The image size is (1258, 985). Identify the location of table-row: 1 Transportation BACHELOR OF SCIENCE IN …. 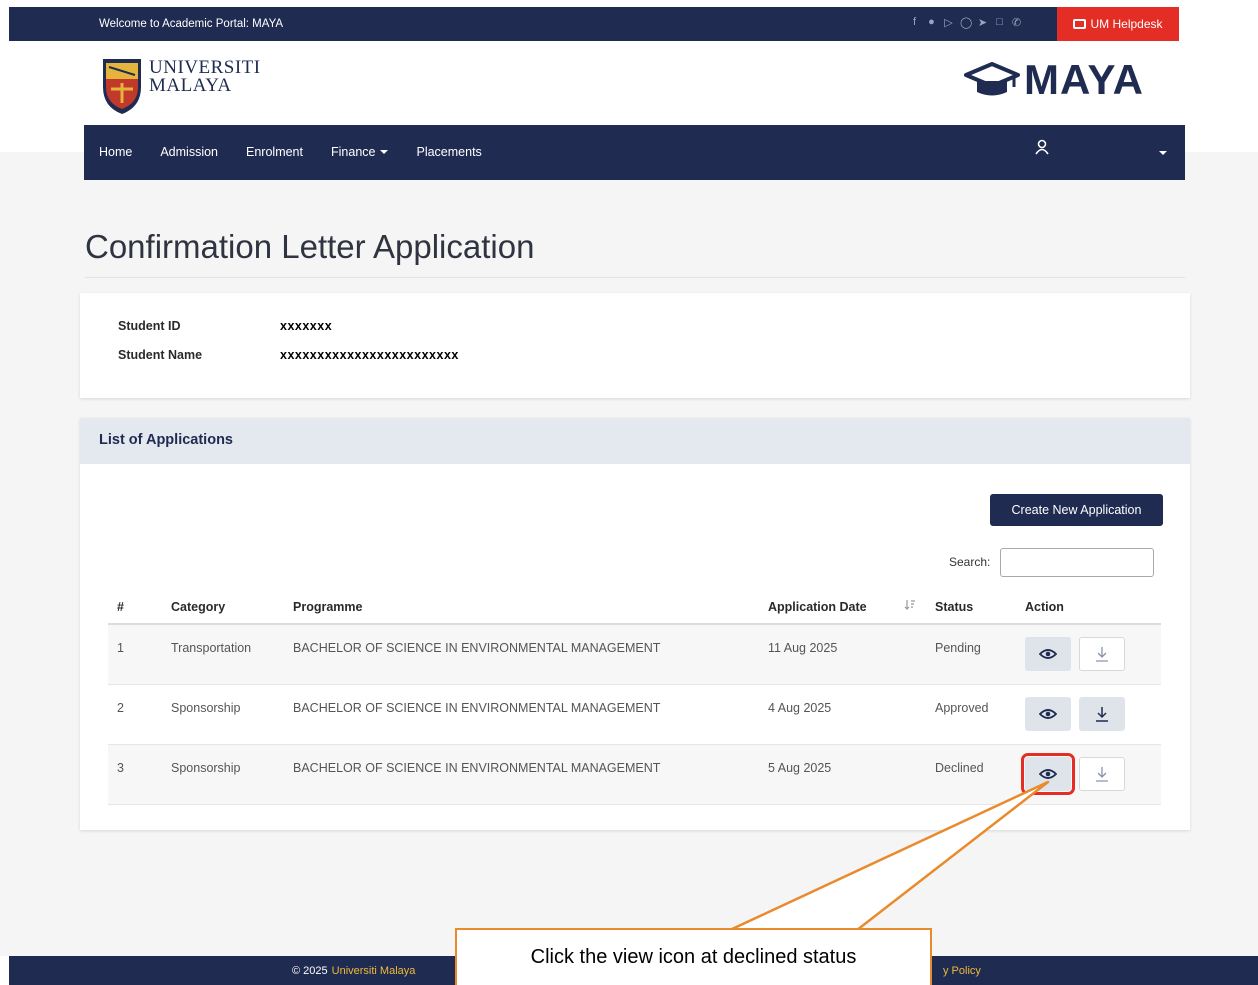
(634, 654).